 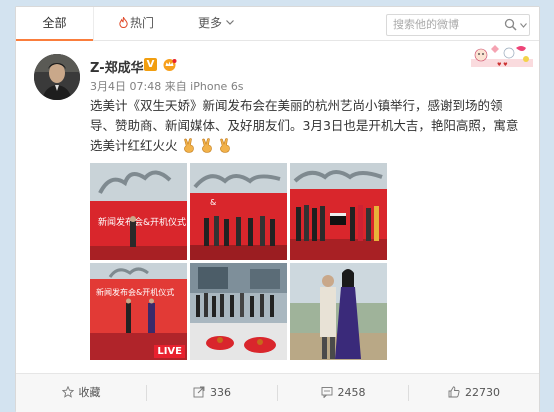 I want to click on repost-icon, so click(x=199, y=392).